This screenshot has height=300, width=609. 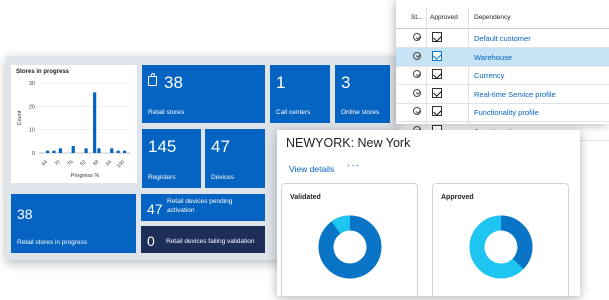 What do you see at coordinates (166, 112) in the screenshot?
I see `retail-stores-label: Retail stores` at bounding box center [166, 112].